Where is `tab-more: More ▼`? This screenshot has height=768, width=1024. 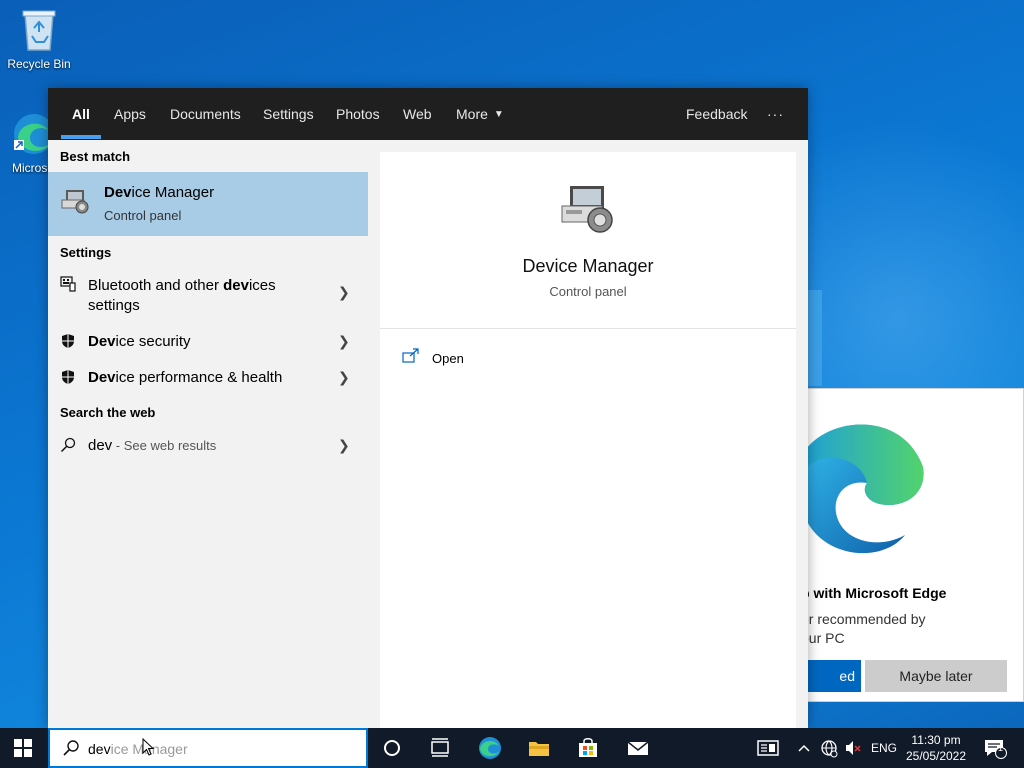 tab-more: More ▼ is located at coordinates (480, 114).